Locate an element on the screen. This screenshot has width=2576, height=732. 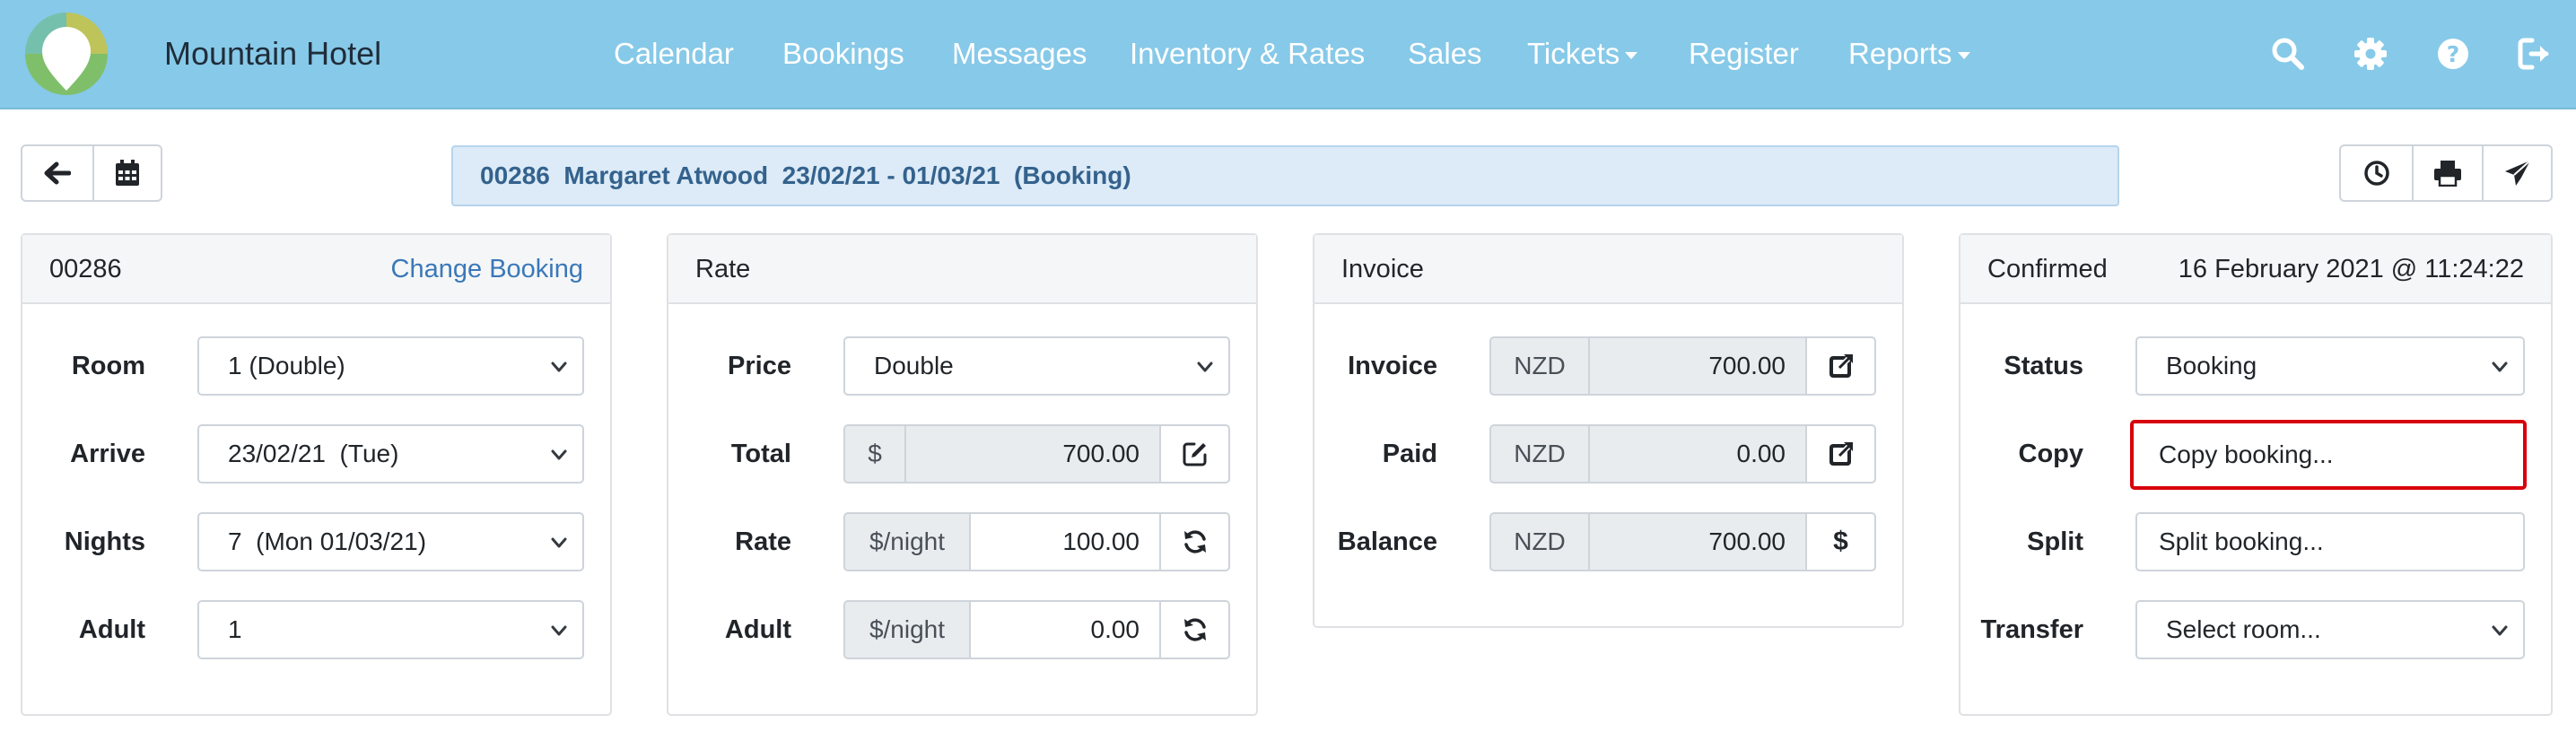
room-select: 1 (Double) is located at coordinates (391, 366).